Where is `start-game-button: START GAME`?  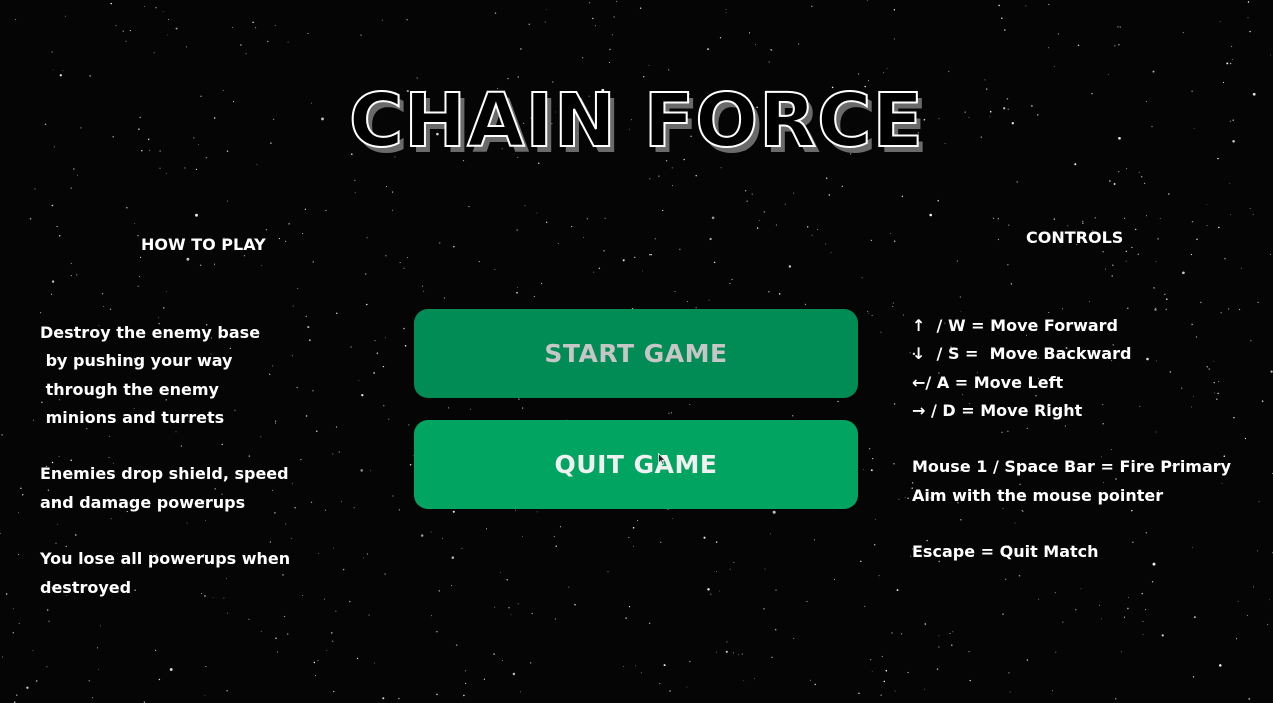
start-game-button: START GAME is located at coordinates (636, 353).